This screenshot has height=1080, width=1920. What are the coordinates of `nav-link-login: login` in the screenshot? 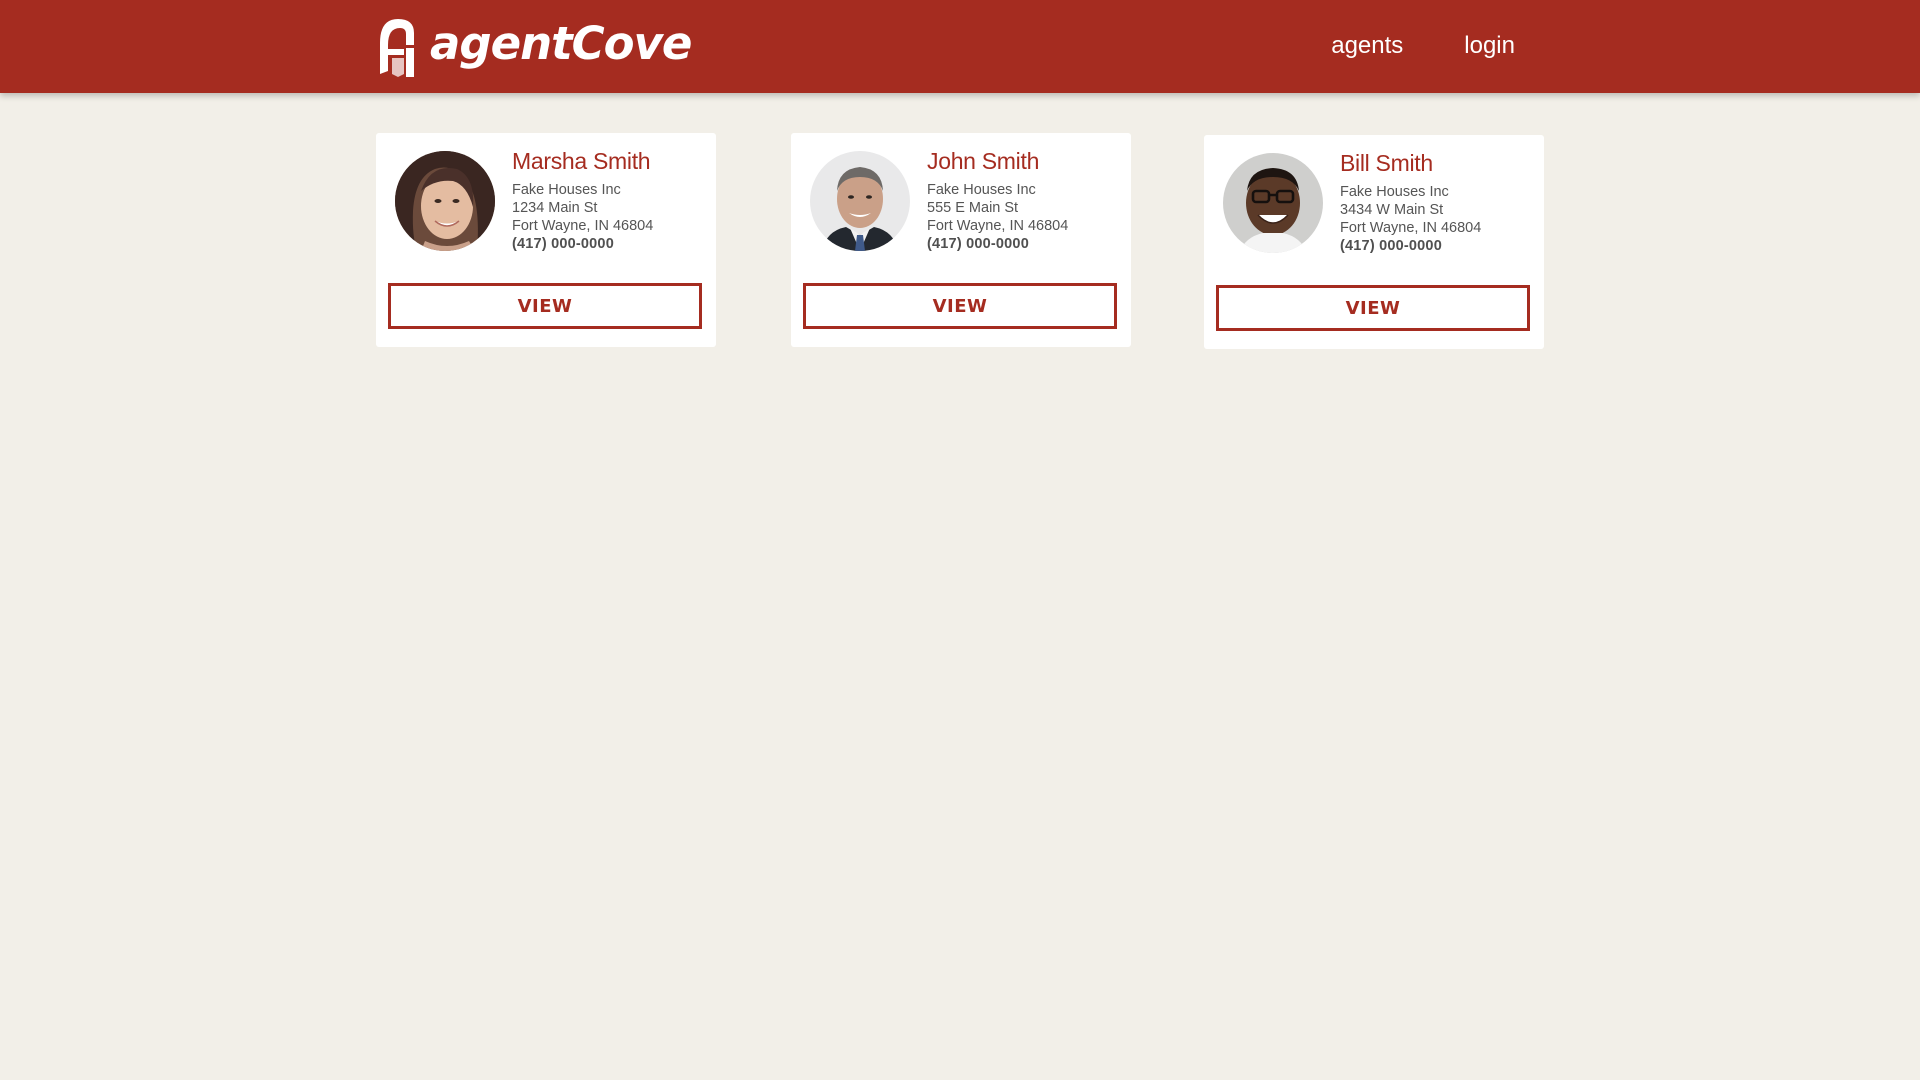 It's located at (1489, 46).